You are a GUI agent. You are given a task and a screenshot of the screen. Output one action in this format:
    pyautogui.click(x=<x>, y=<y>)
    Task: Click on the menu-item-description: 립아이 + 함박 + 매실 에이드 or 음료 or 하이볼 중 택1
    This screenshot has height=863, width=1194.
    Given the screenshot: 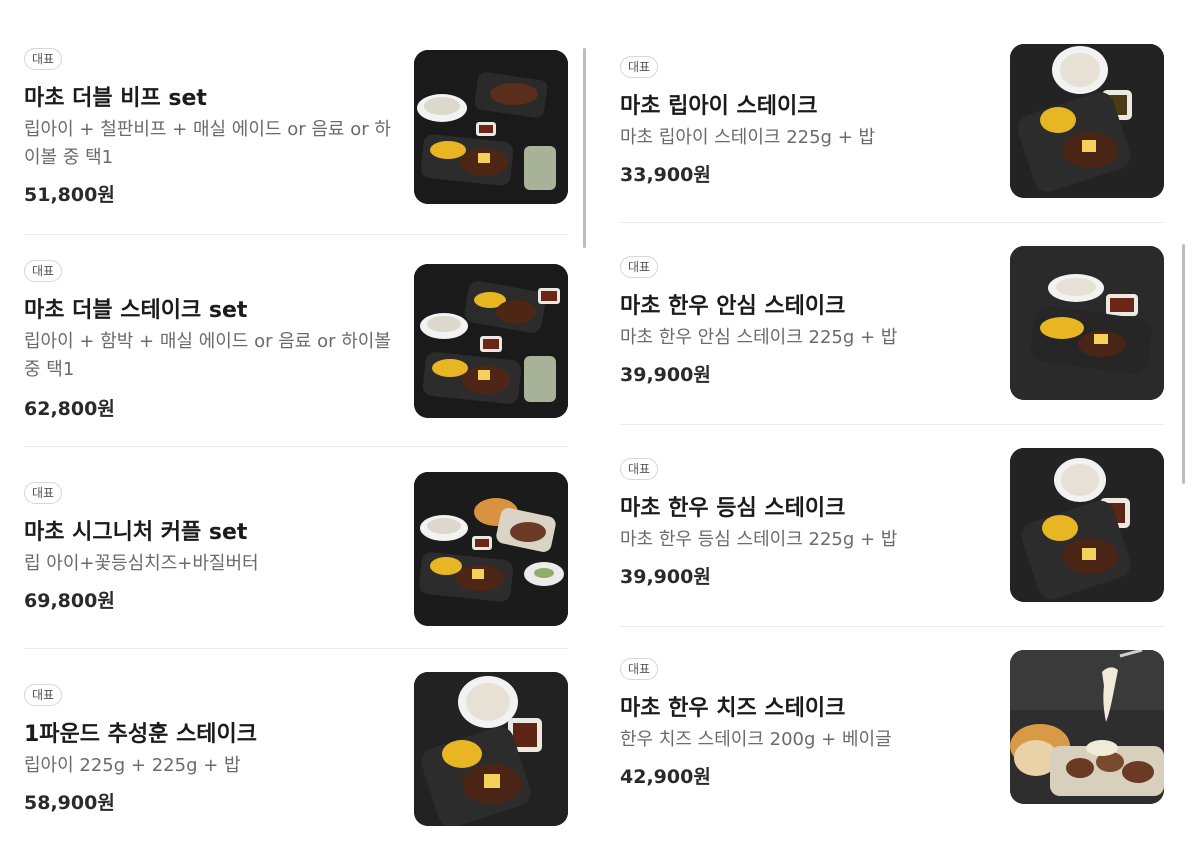 What is the action you would take?
    pyautogui.click(x=207, y=355)
    